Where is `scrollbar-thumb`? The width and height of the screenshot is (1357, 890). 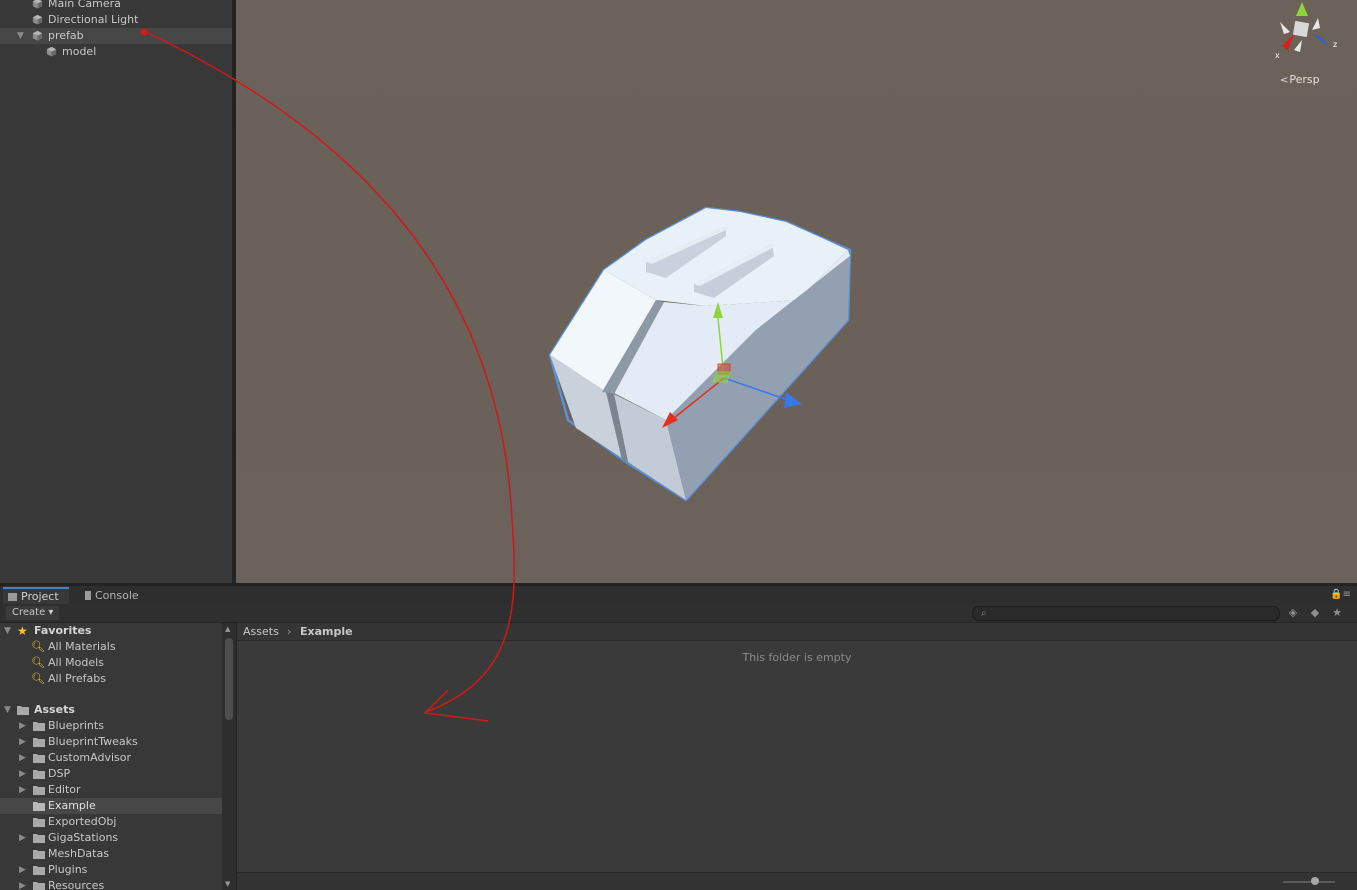 scrollbar-thumb is located at coordinates (229, 679).